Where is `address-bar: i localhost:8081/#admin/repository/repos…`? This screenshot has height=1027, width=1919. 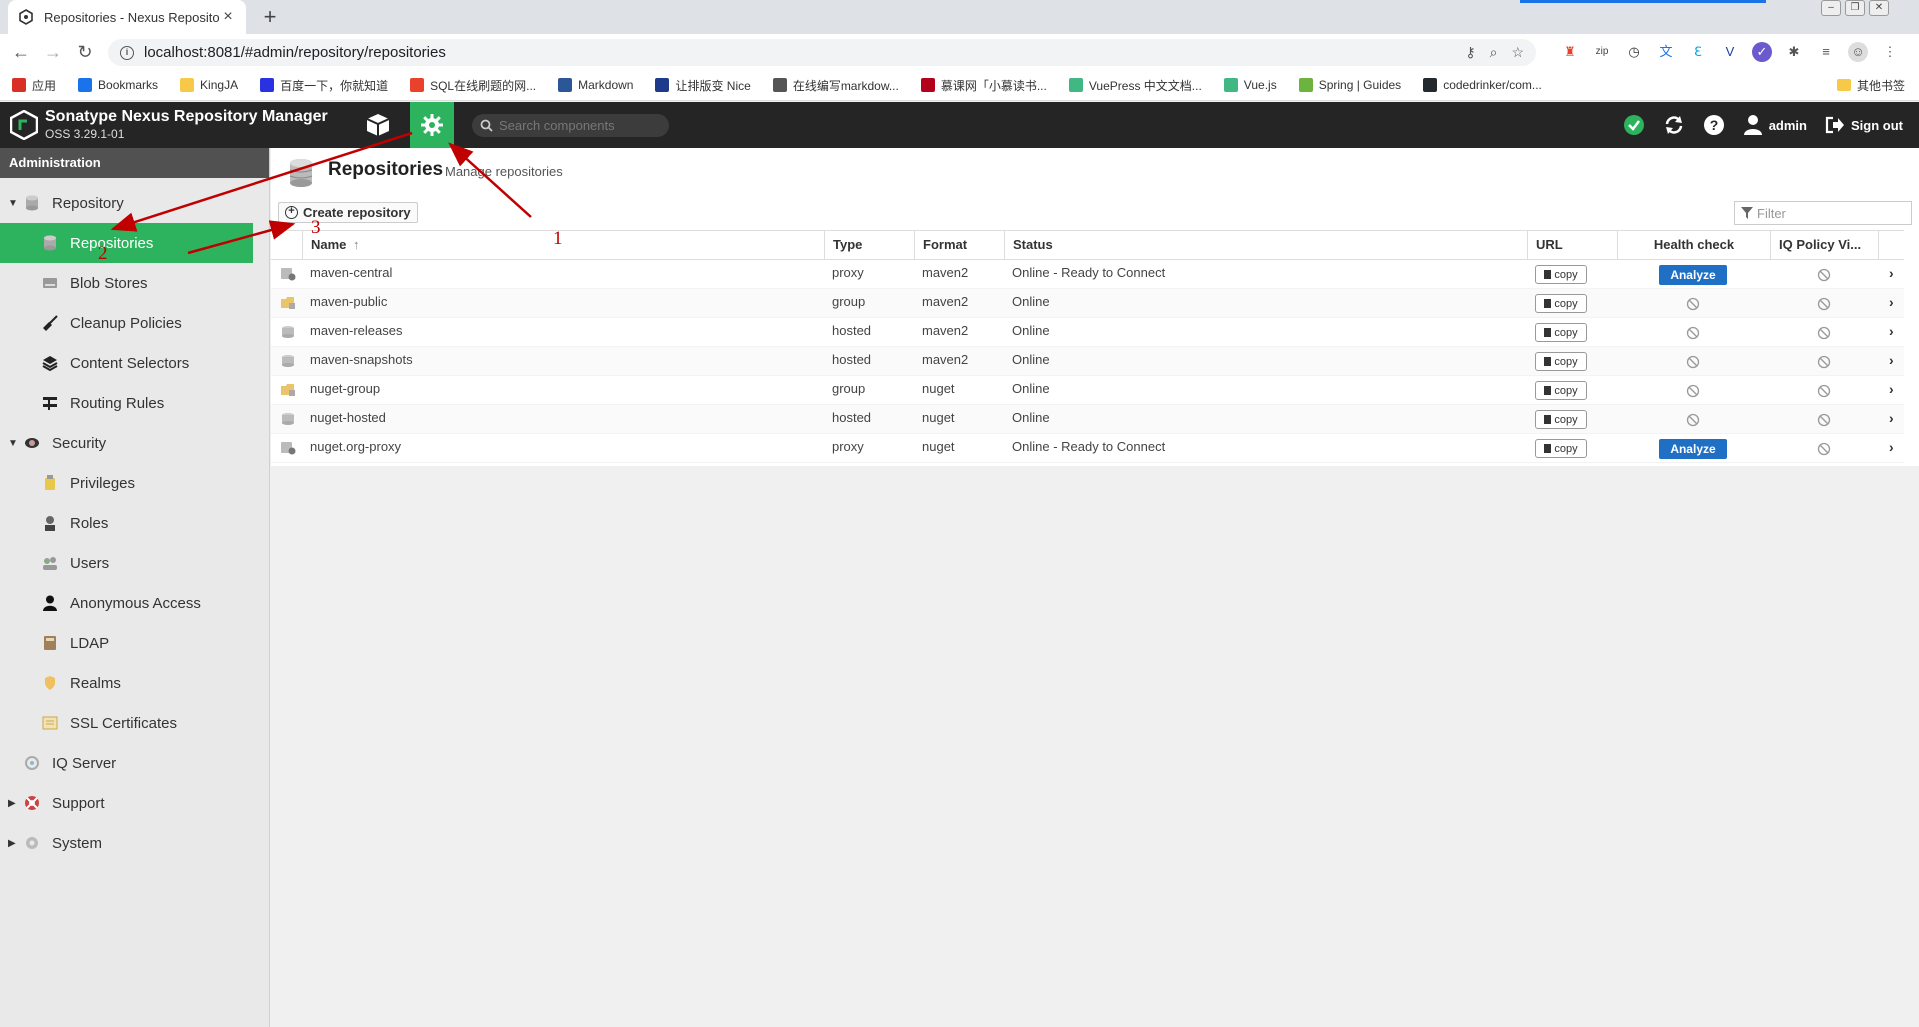 address-bar: i localhost:8081/#admin/repository/repos… is located at coordinates (822, 52).